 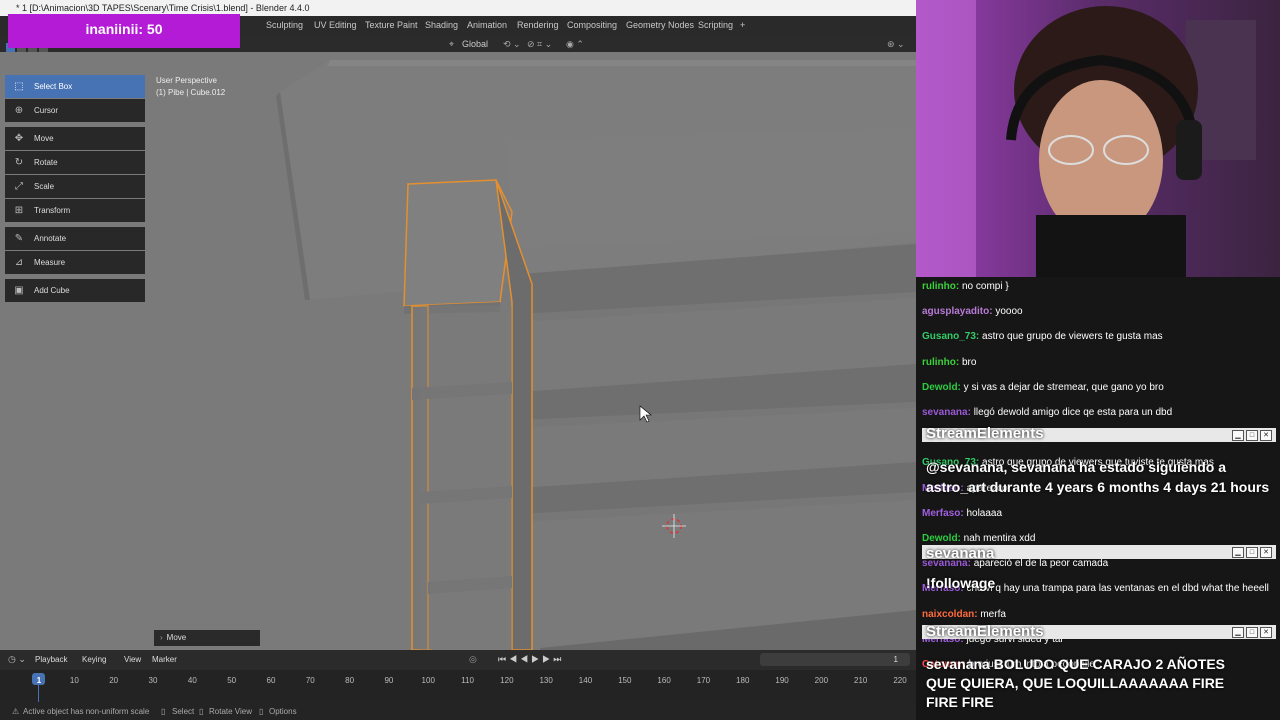 I want to click on tool-cursor: ⊕ Cursor, so click(x=75, y=110).